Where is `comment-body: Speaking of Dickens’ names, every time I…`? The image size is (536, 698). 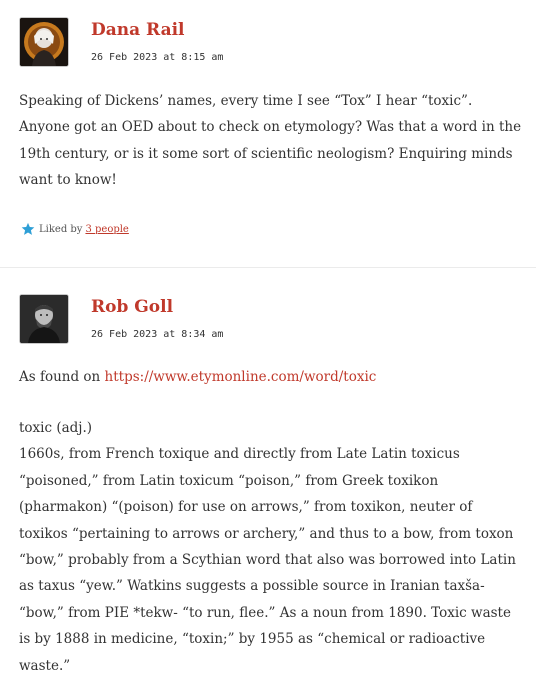
comment-body: Speaking of Dickens’ names, every time I… is located at coordinates (270, 141).